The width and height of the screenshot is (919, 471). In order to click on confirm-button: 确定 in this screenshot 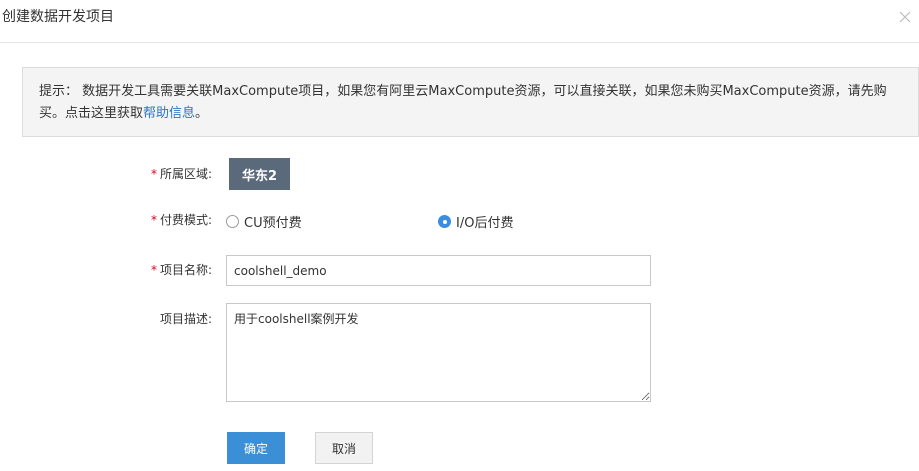, I will do `click(256, 448)`.